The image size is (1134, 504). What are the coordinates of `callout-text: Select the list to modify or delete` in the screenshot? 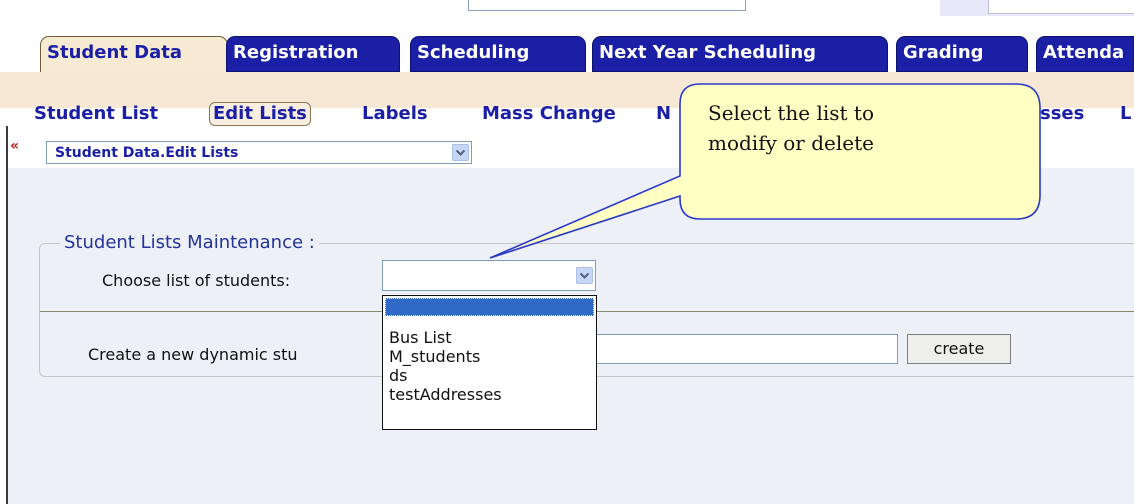 It's located at (858, 128).